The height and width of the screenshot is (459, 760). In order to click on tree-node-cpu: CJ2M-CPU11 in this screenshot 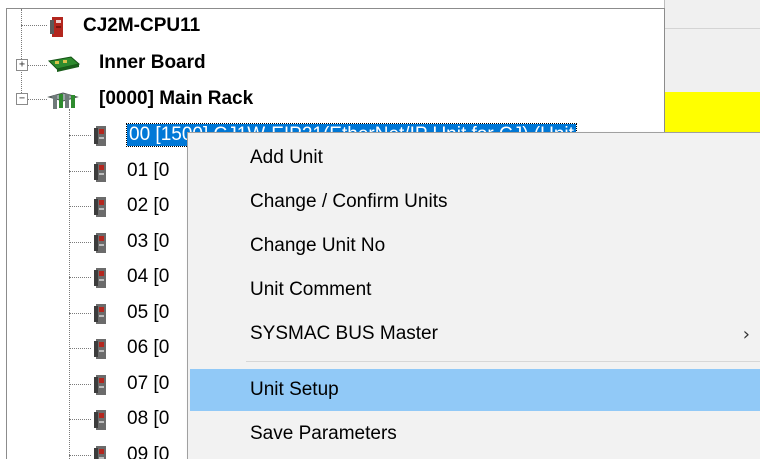, I will do `click(124, 26)`.